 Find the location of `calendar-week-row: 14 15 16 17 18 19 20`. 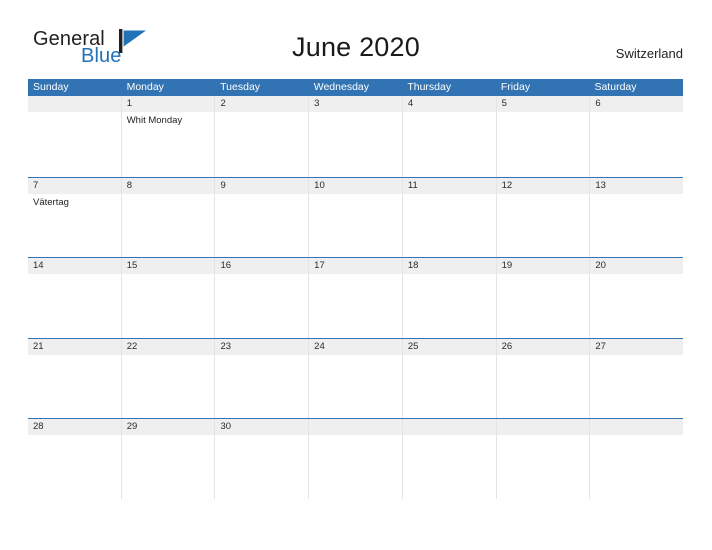

calendar-week-row: 14 15 16 17 18 19 20 is located at coordinates (356, 297).